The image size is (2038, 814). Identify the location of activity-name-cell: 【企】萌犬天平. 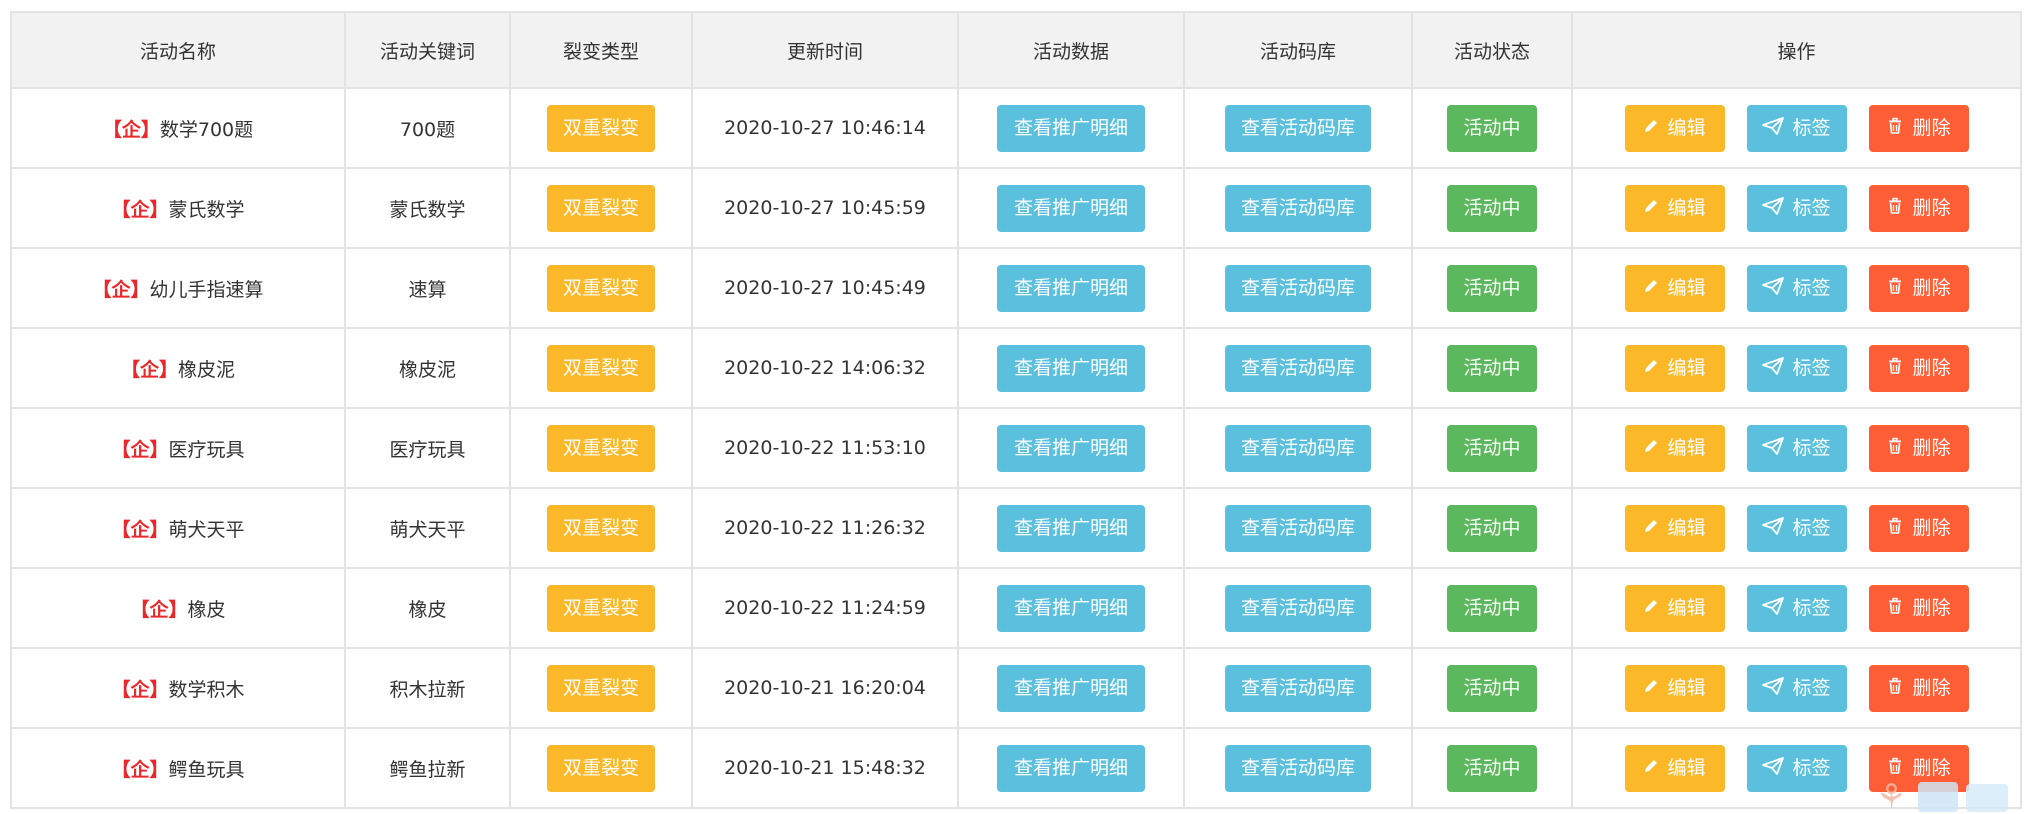
(178, 528).